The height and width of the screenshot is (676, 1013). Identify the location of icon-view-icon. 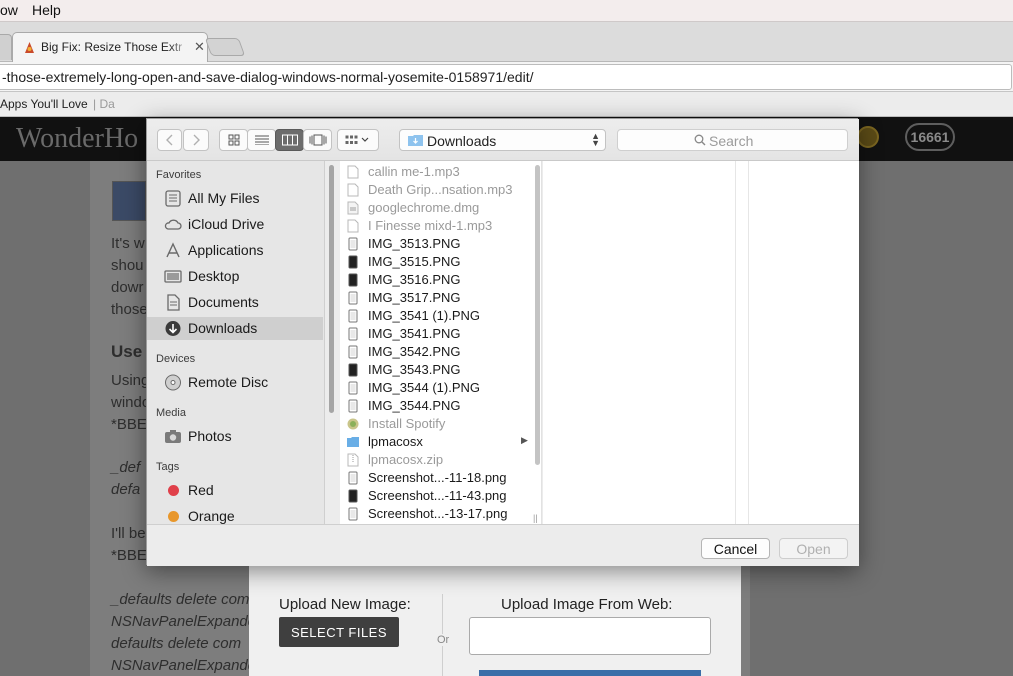
(233, 140).